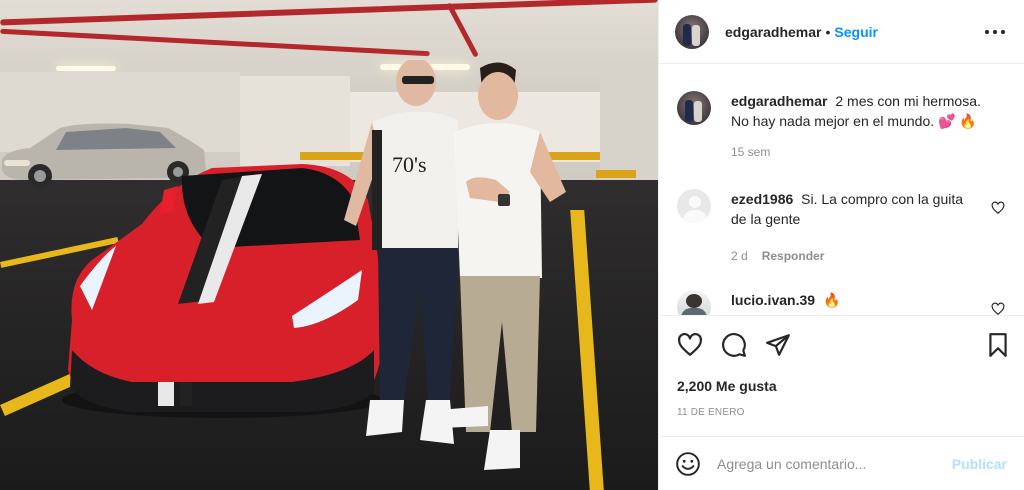 The image size is (1024, 490). Describe the element at coordinates (711, 412) in the screenshot. I see `post-date: 11 DE ENERO` at that location.